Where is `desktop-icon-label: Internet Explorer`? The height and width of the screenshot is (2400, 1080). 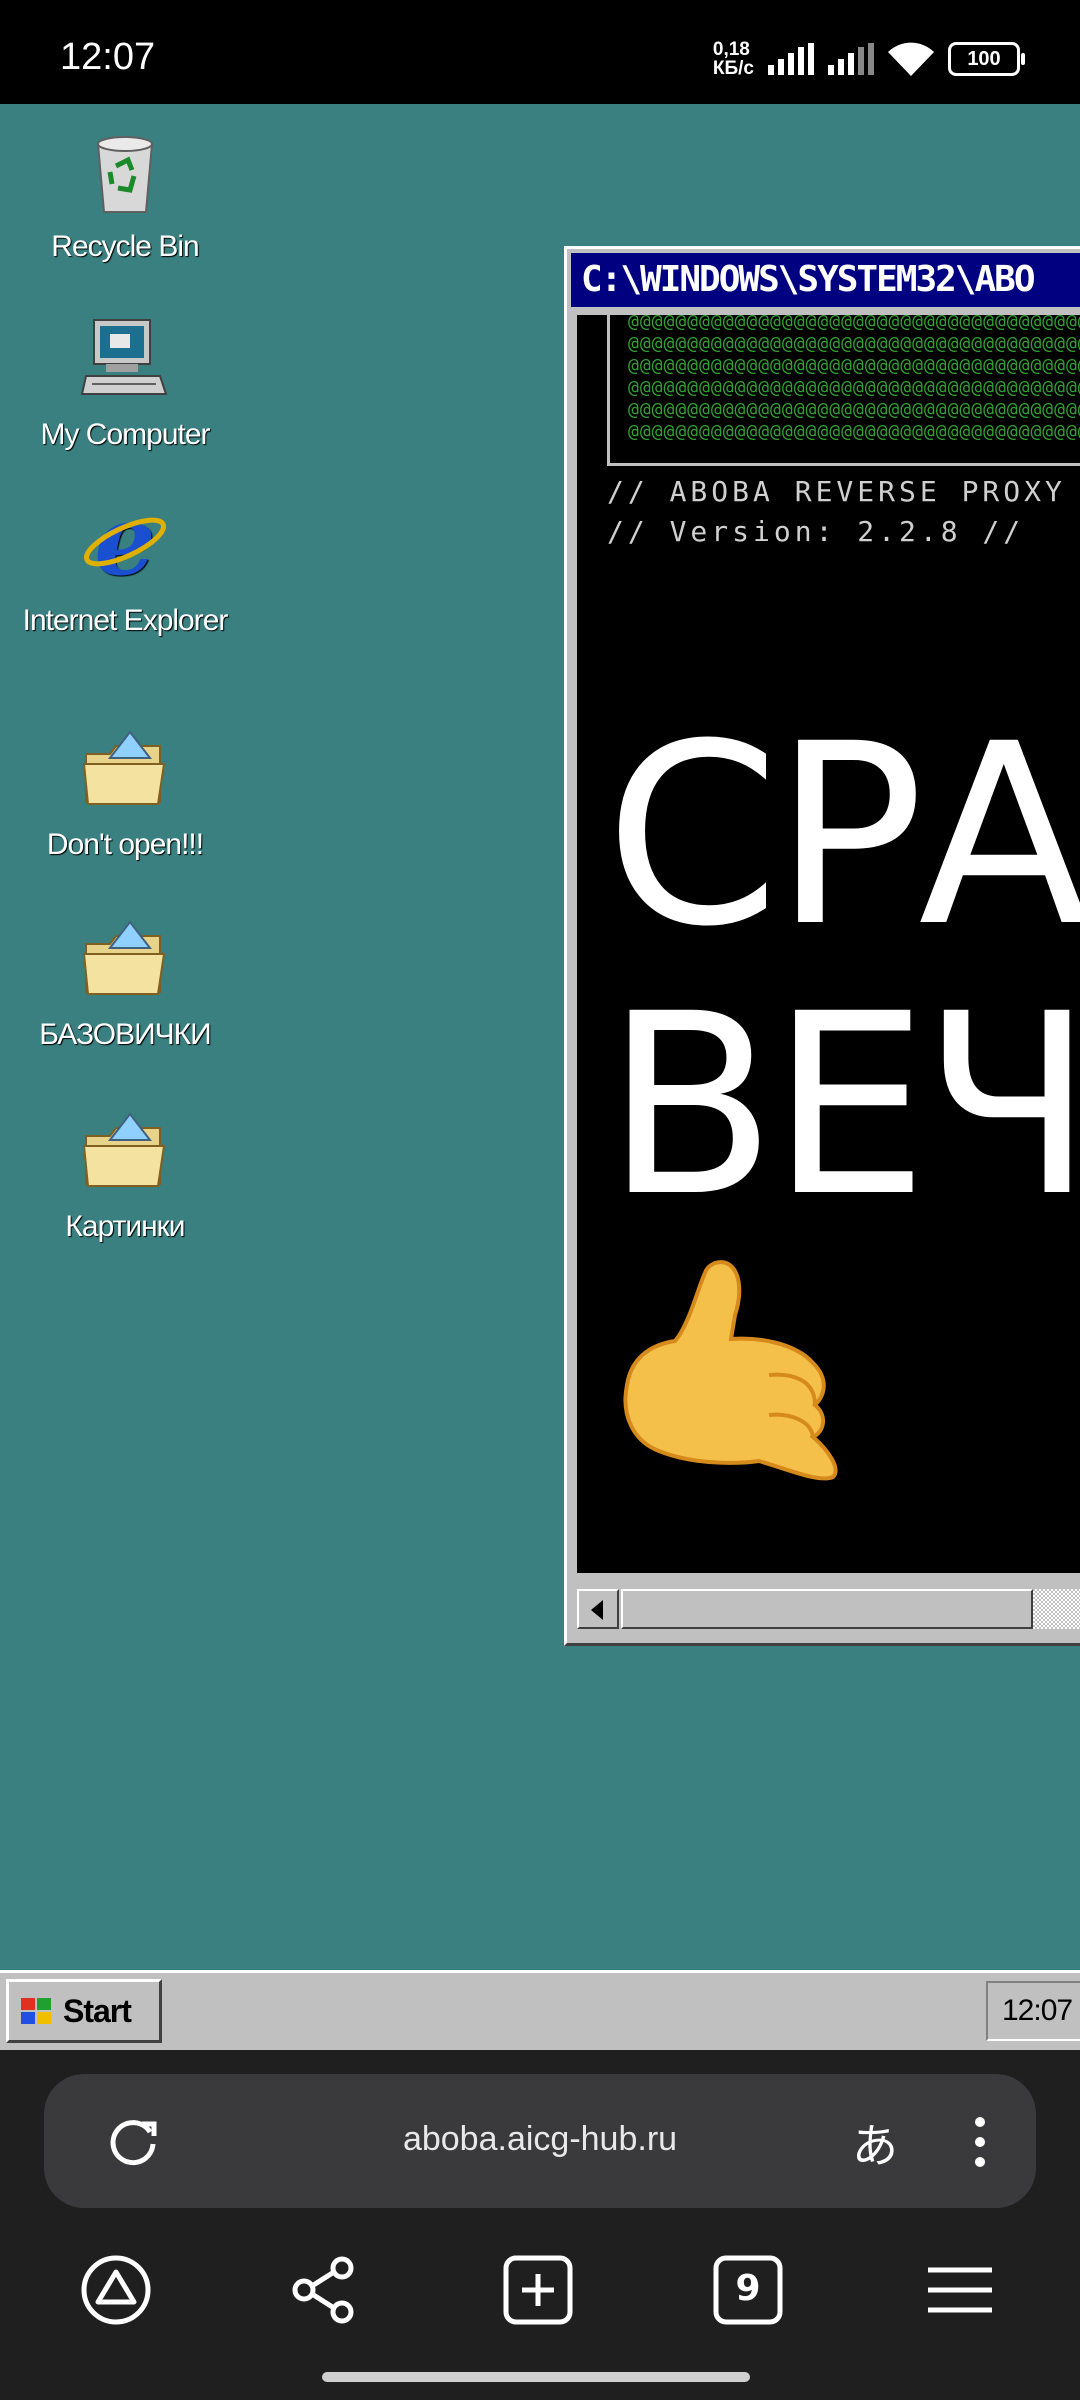 desktop-icon-label: Internet Explorer is located at coordinates (125, 620).